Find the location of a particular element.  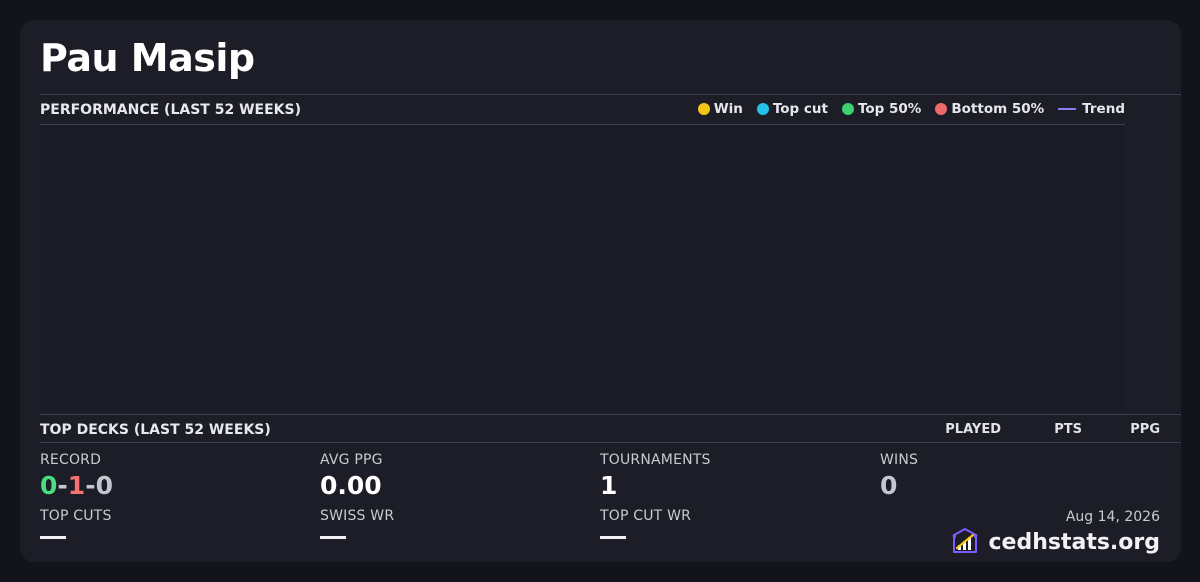

stat-top-cuts: TOP CUTS is located at coordinates (76, 523).